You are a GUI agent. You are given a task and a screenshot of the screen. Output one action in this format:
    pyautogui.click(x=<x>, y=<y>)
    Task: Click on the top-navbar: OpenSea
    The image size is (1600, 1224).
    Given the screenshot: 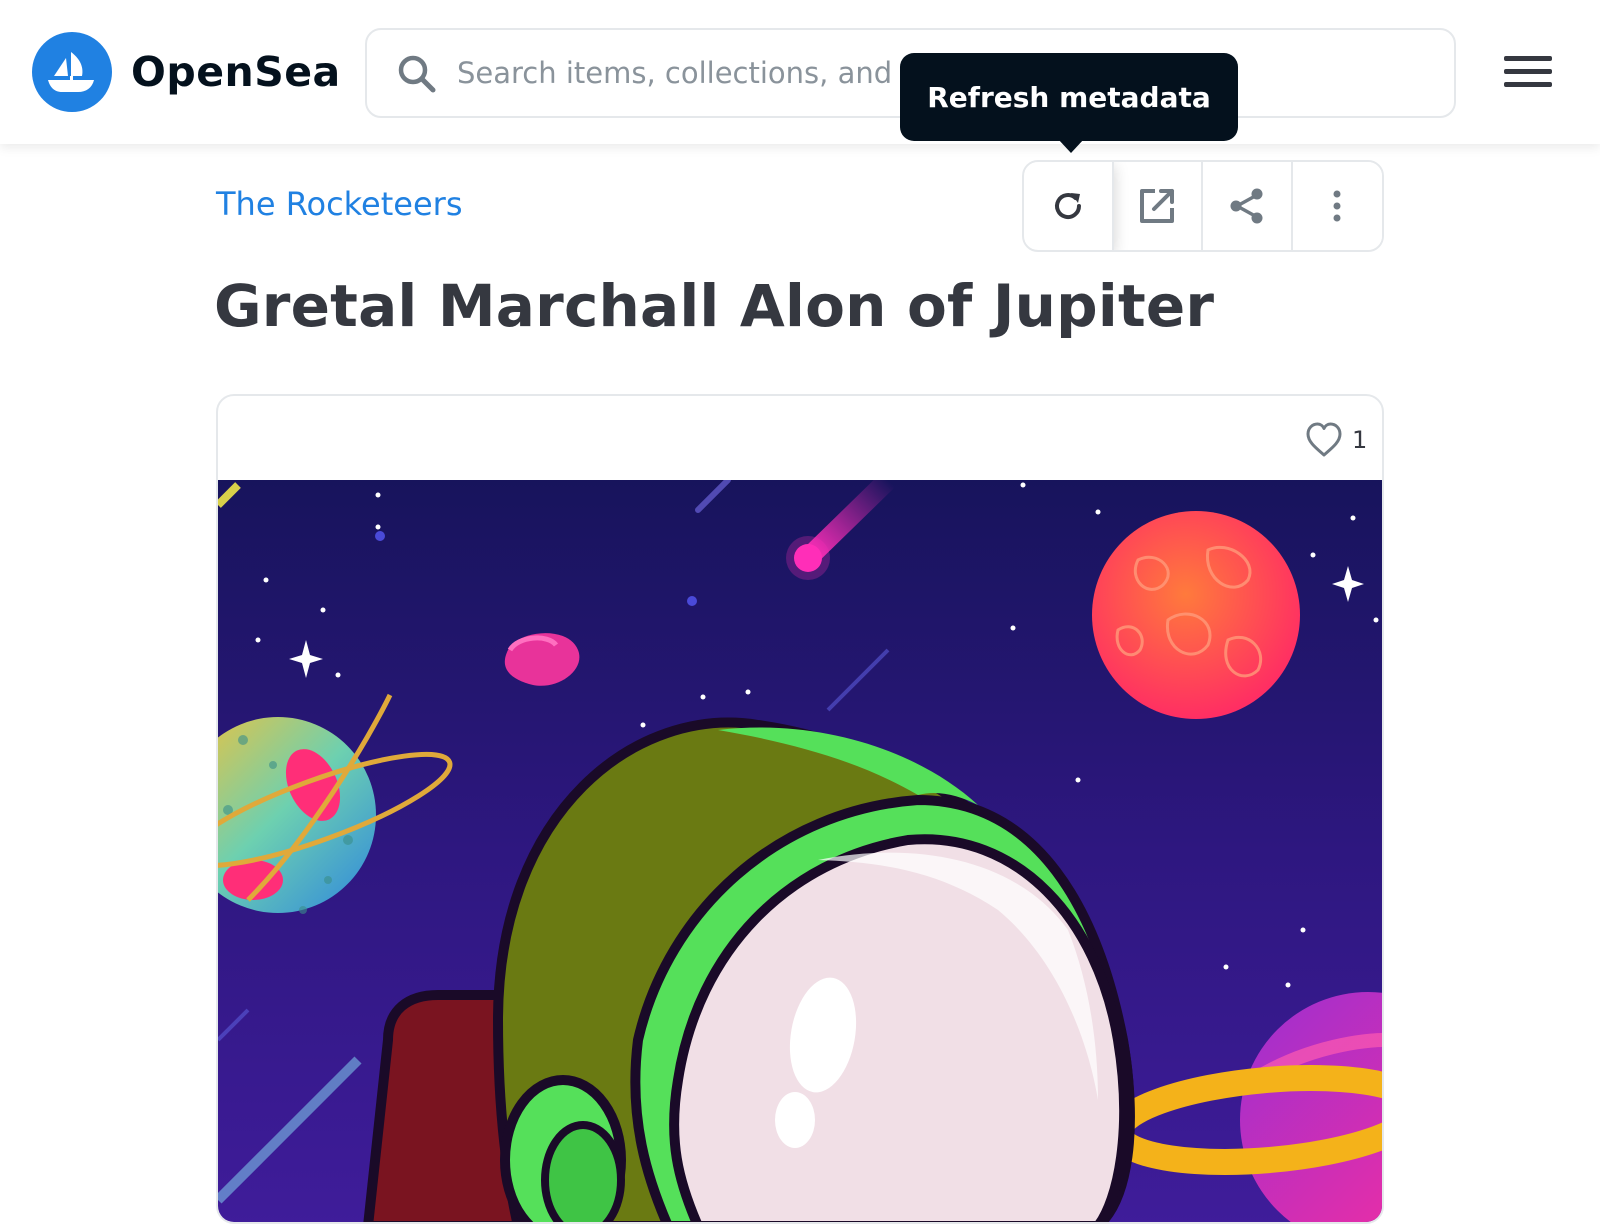 What is the action you would take?
    pyautogui.click(x=800, y=72)
    